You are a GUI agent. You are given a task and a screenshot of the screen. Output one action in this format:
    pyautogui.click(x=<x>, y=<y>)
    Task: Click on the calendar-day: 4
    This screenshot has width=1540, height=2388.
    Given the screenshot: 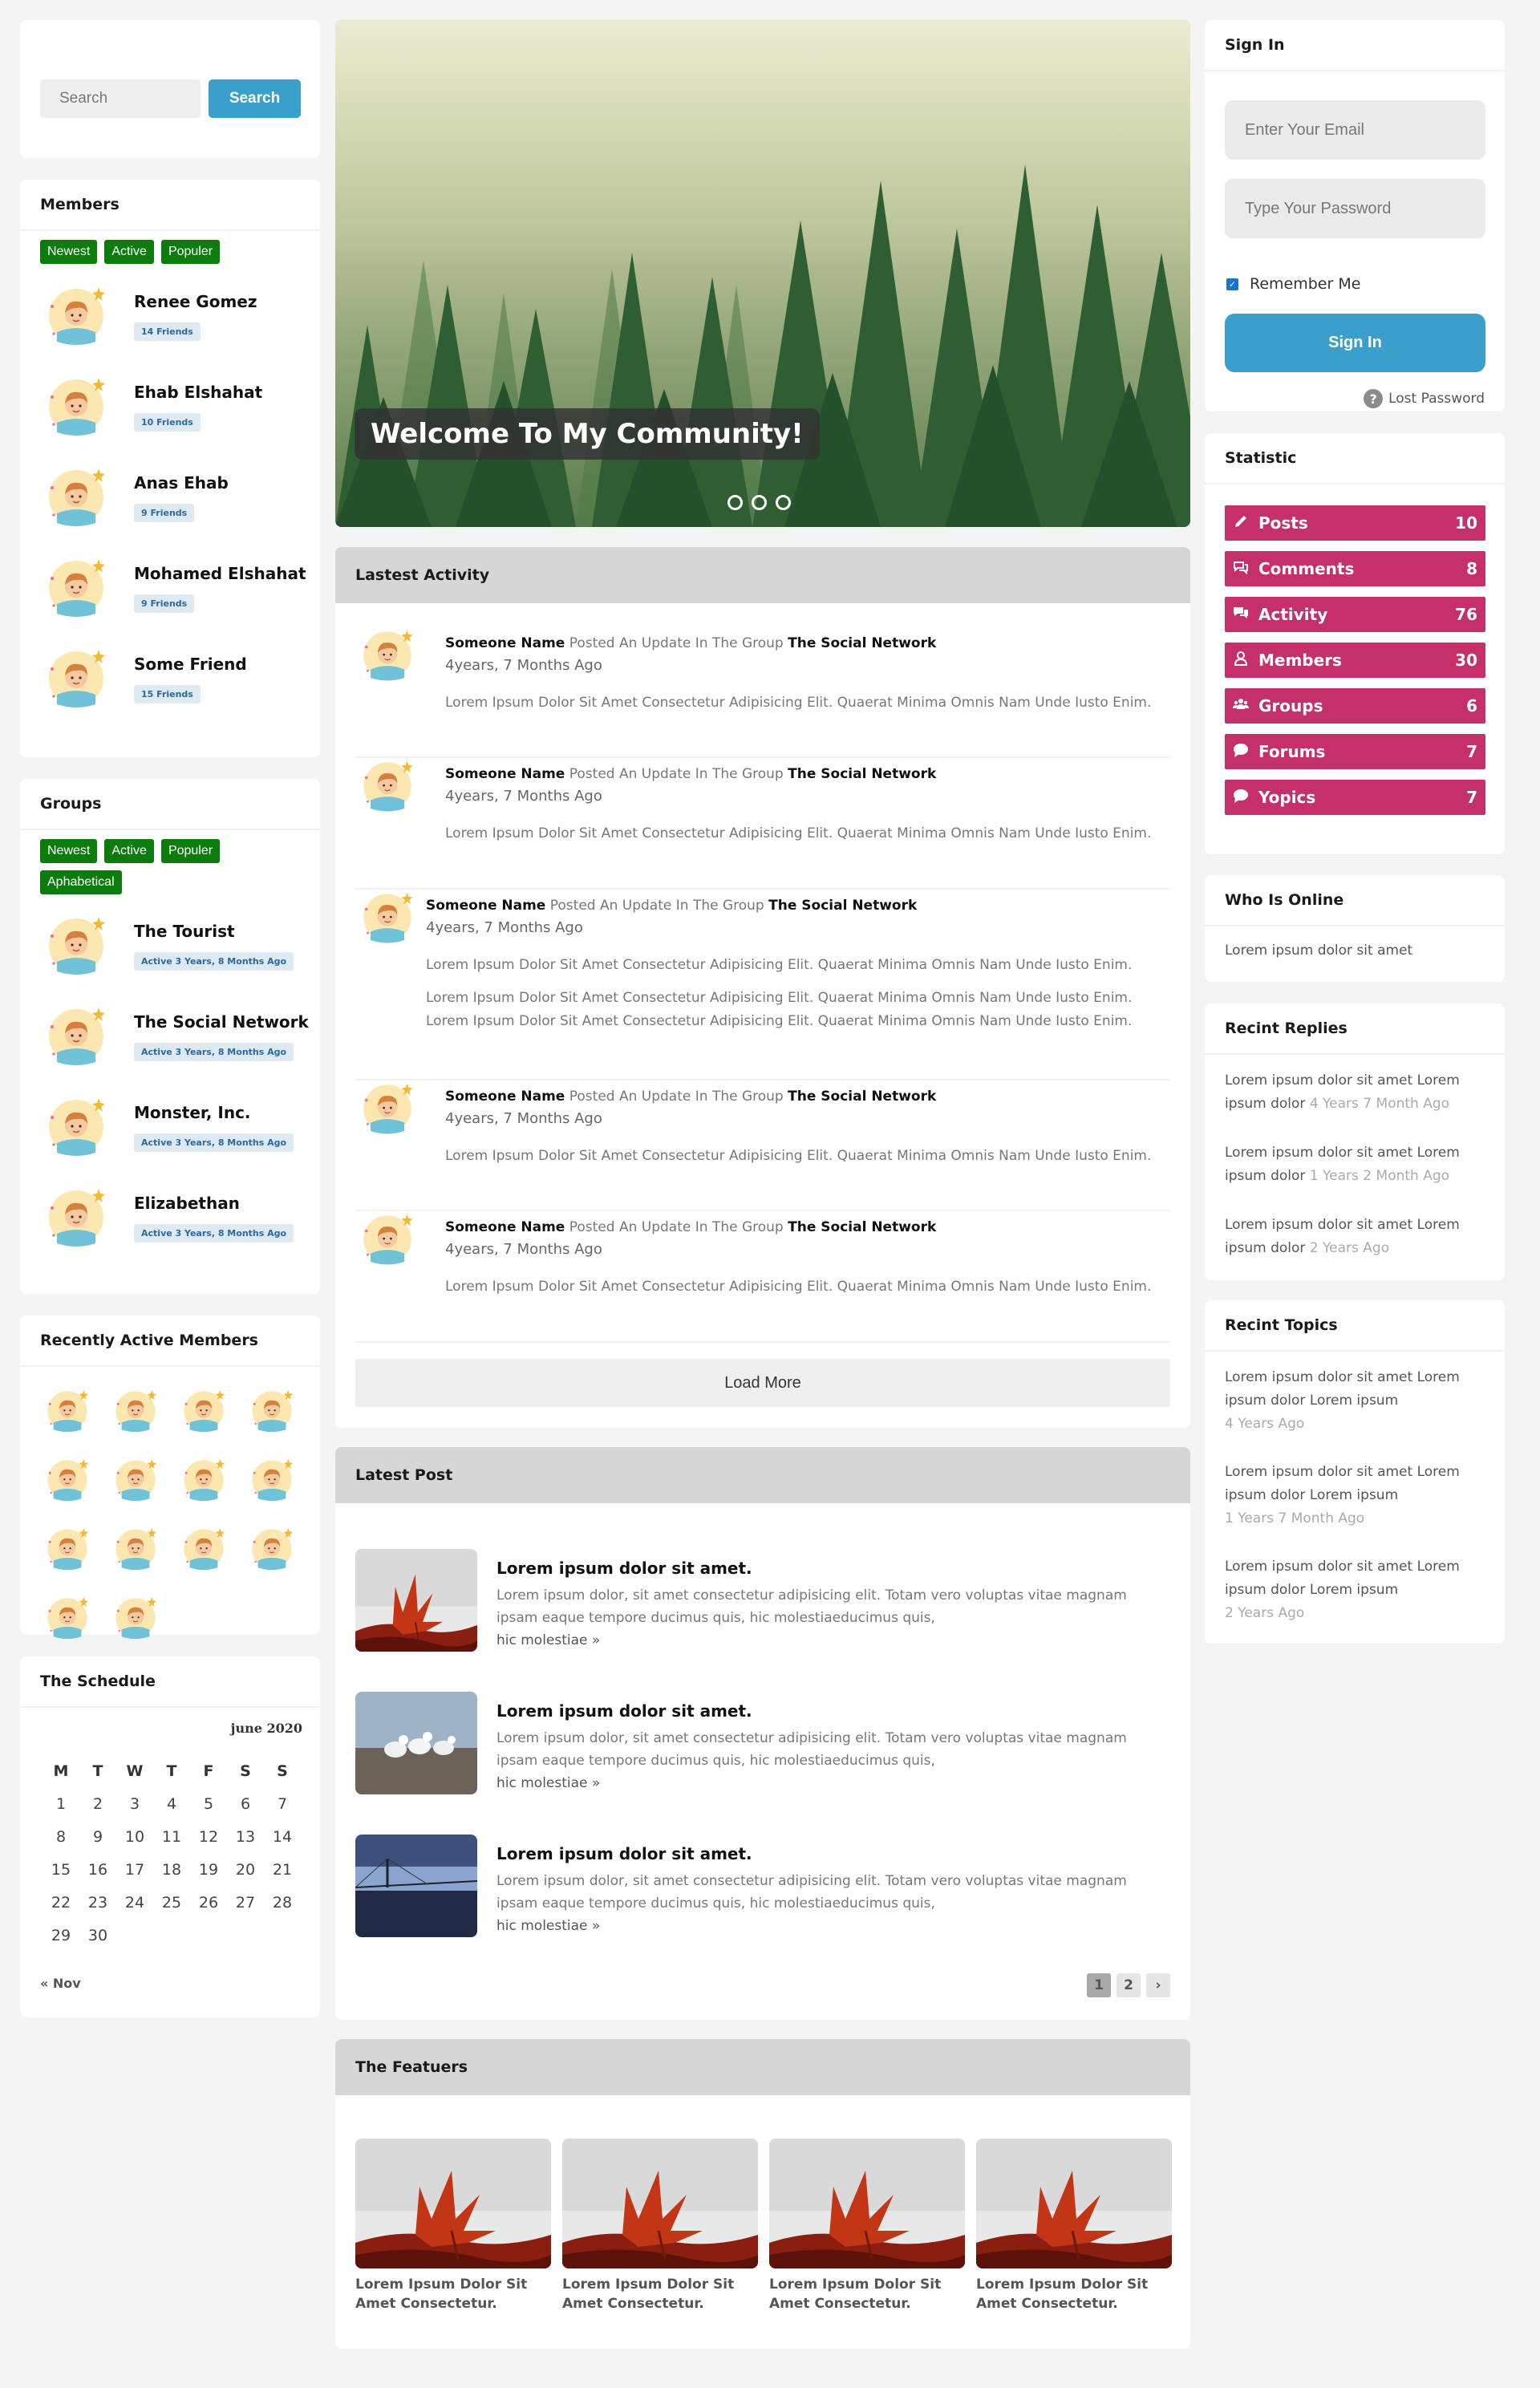 What is the action you would take?
    pyautogui.click(x=171, y=1804)
    